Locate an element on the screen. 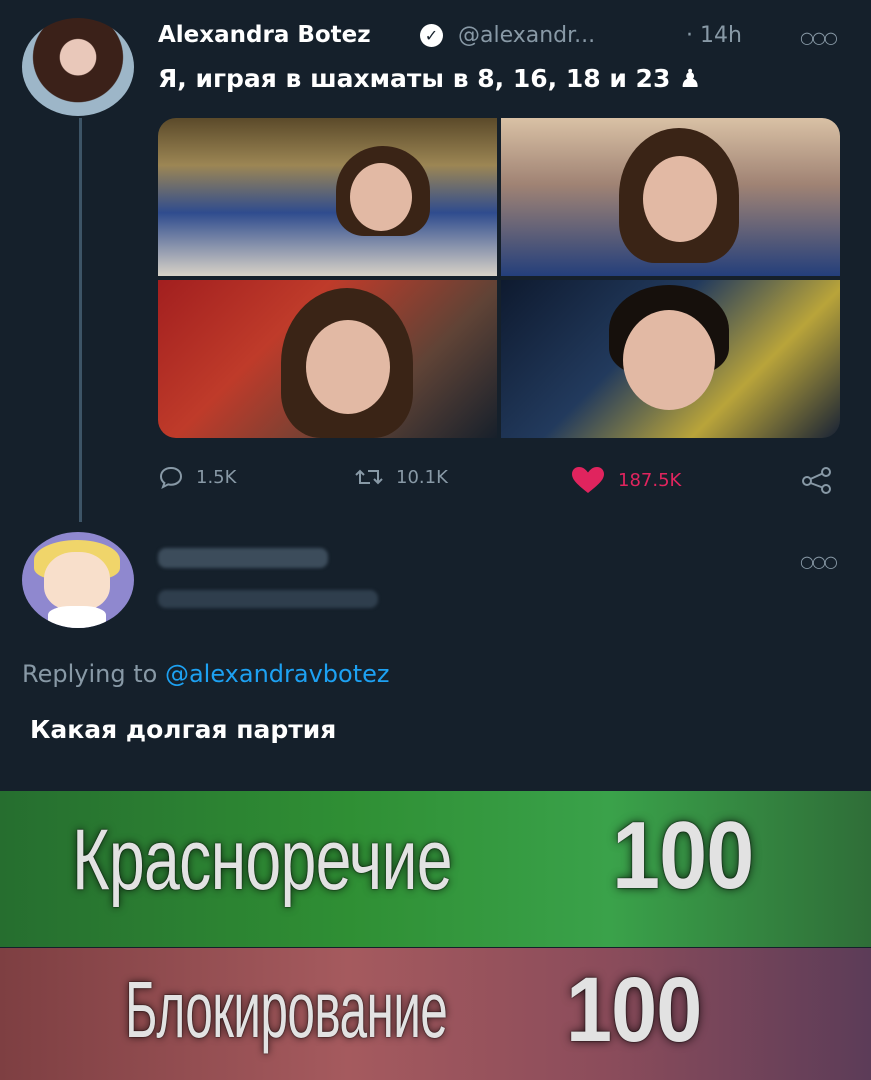  retweet-action: 10.1K is located at coordinates (401, 477).